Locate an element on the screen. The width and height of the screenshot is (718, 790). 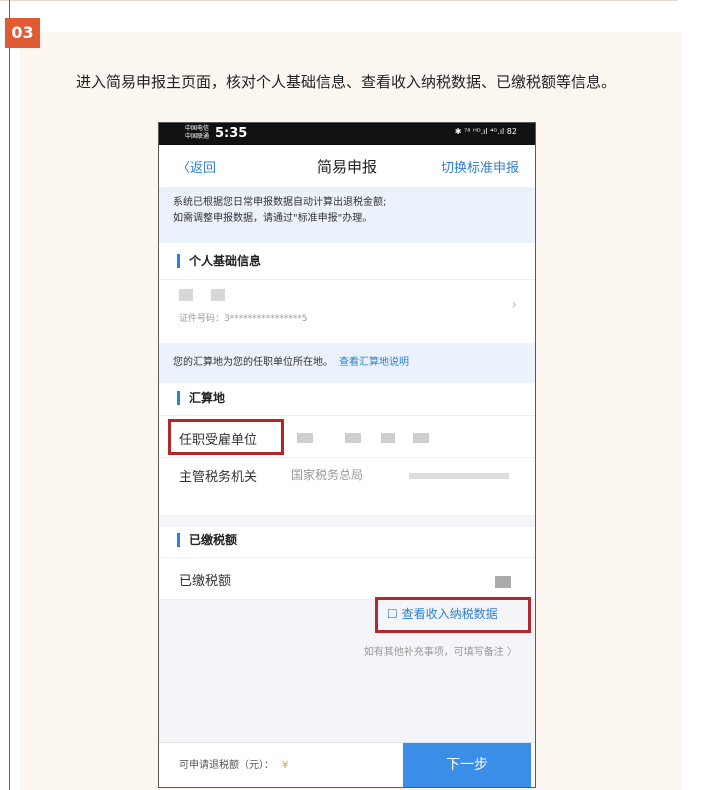
notice-line2: 如需调整申报数据，请通过"标准申报"办理。 is located at coordinates (273, 218).